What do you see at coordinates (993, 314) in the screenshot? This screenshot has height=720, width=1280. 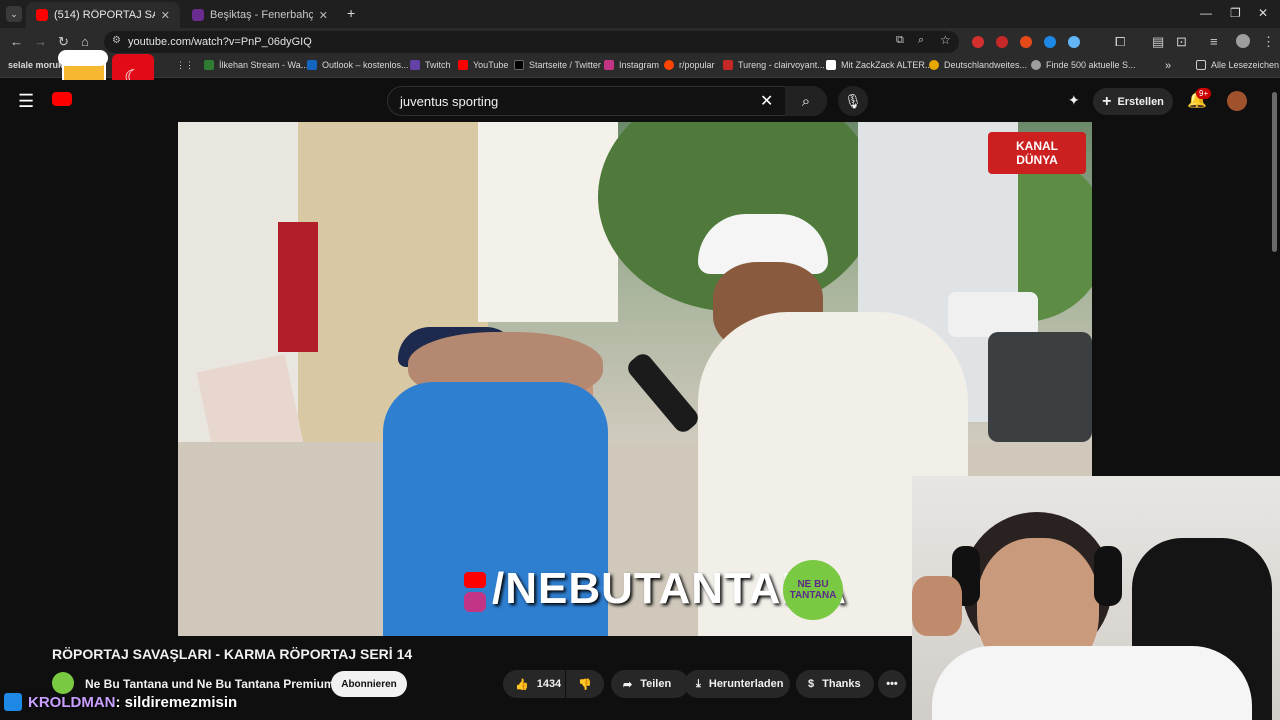 I see `parked-van` at bounding box center [993, 314].